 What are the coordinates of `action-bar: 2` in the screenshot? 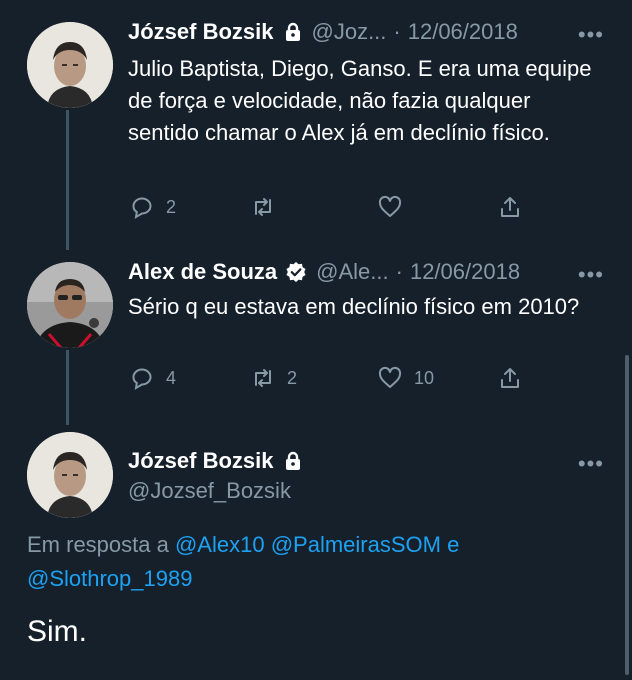 It's located at (328, 210).